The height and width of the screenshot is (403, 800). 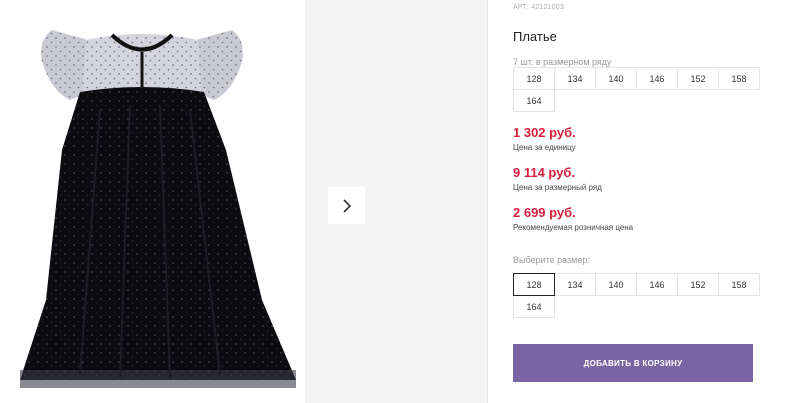 What do you see at coordinates (739, 78) in the screenshot?
I see `series-size: 158` at bounding box center [739, 78].